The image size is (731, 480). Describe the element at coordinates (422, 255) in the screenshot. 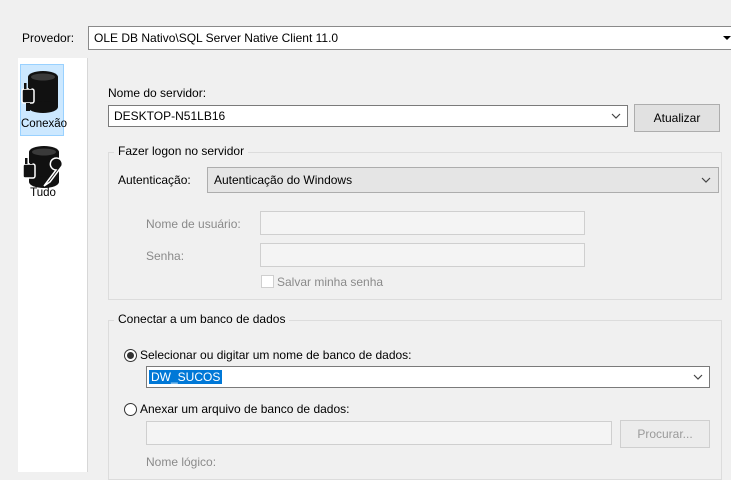

I see `password-input` at that location.